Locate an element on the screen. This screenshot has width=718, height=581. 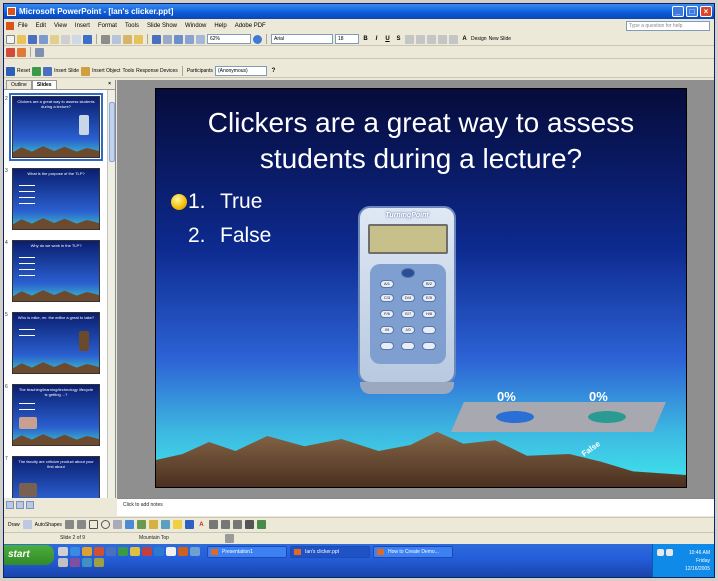
italic-button: I is located at coordinates (376, 39).